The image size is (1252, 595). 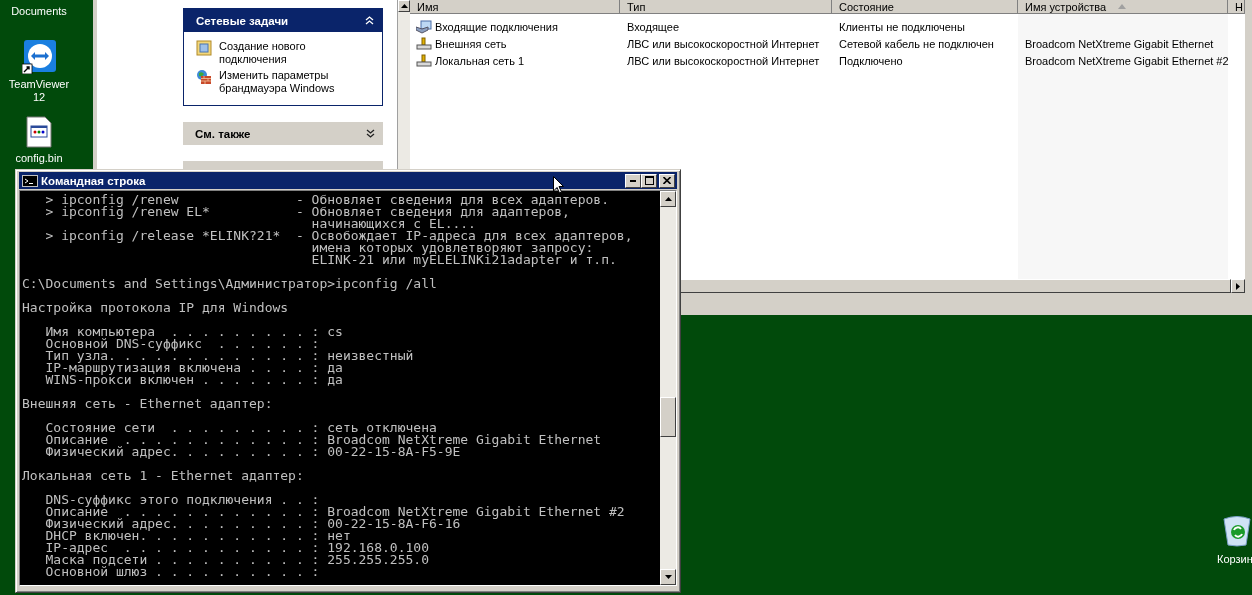 What do you see at coordinates (515, 6) in the screenshot?
I see `column-header: Имя` at bounding box center [515, 6].